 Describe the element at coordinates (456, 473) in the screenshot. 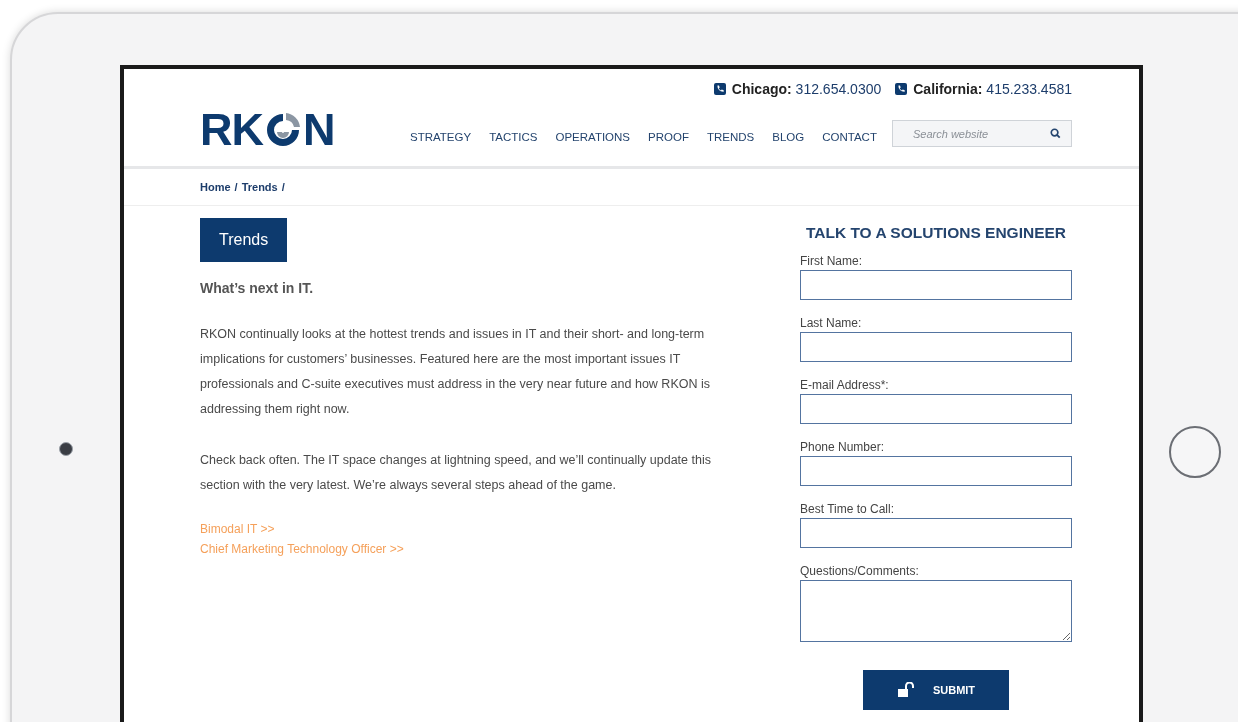

I see `paragraph: Check back often. The IT space changes at lightning speed, and we’ll continually update this section with the very latest. We’re always several steps ahead of the game.` at that location.